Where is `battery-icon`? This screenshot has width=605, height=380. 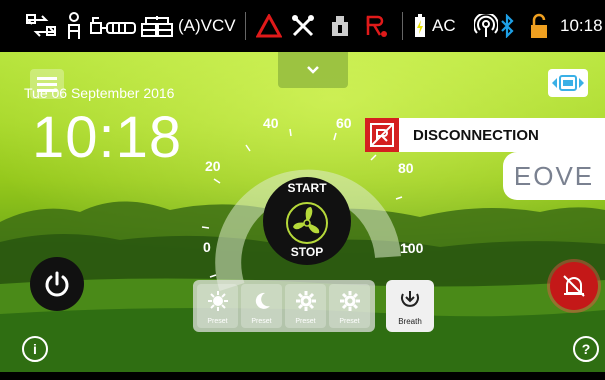 battery-icon is located at coordinates (420, 26).